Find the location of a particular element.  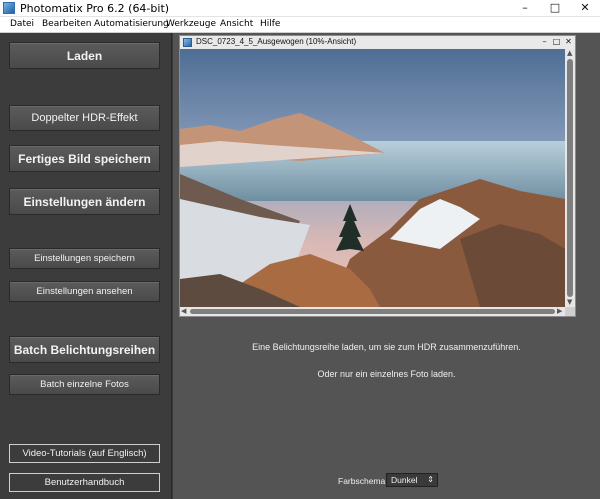

change-settings-button: Einstellungen ändern is located at coordinates (84, 201).